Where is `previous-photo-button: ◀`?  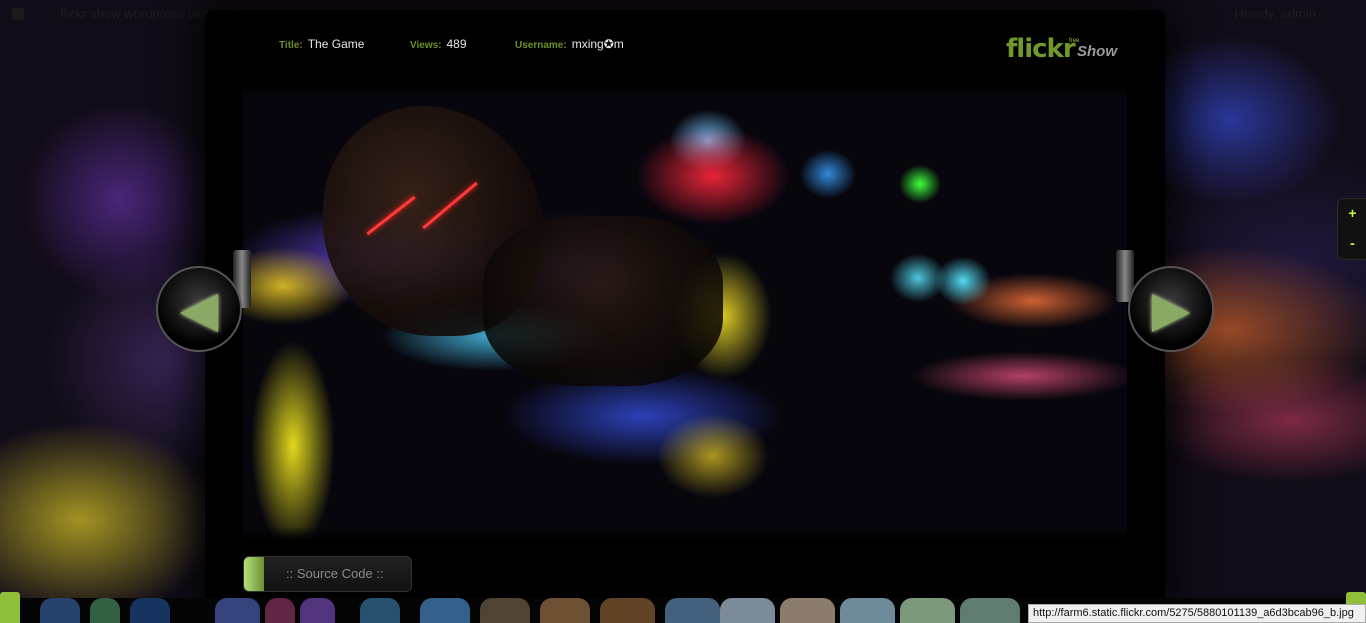 previous-photo-button: ◀ is located at coordinates (199, 309).